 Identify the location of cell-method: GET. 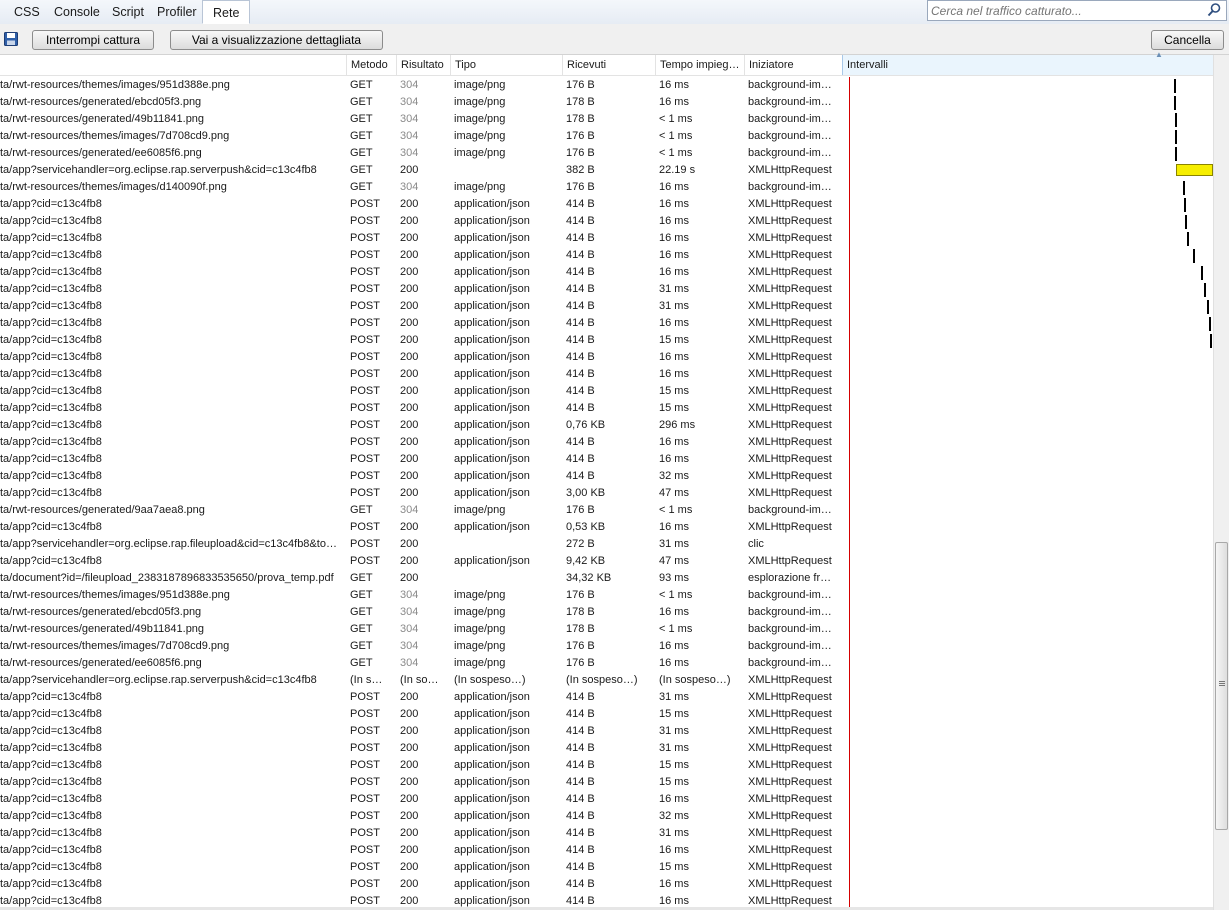
(361, 170).